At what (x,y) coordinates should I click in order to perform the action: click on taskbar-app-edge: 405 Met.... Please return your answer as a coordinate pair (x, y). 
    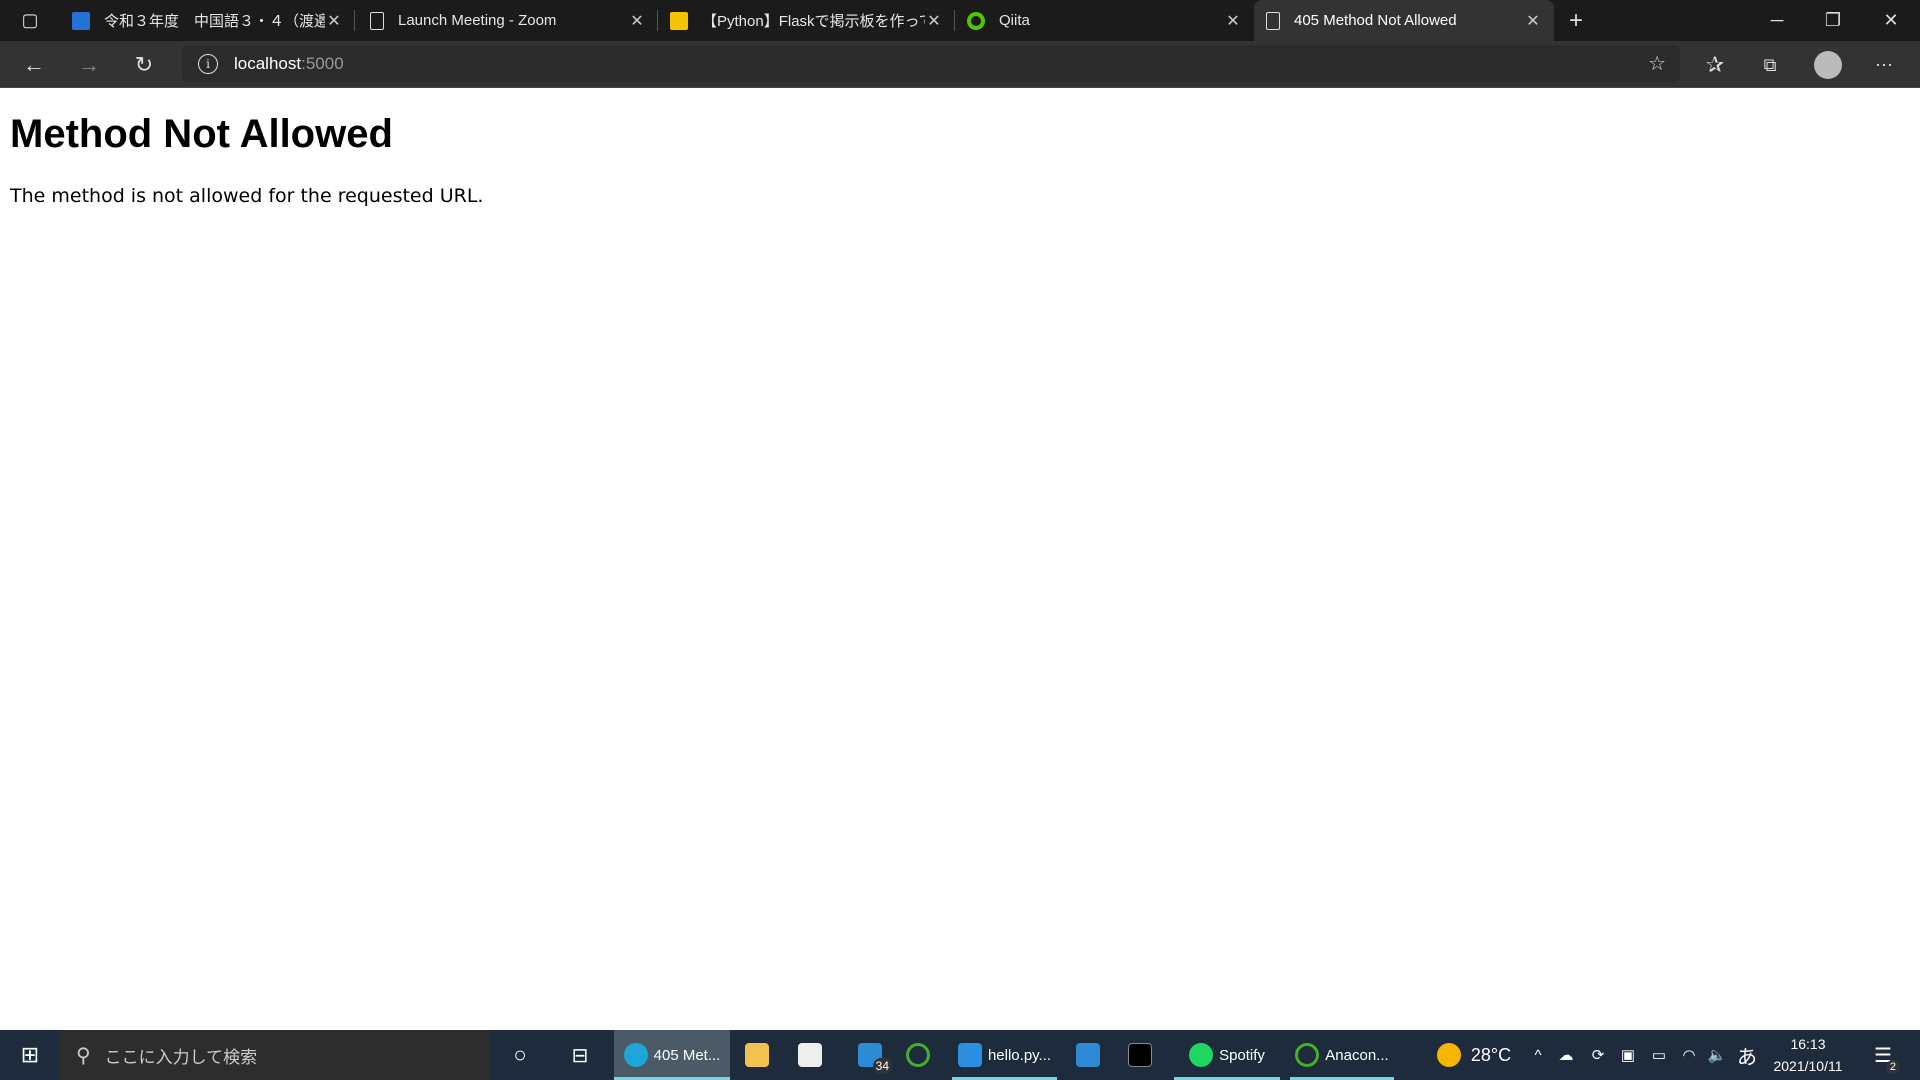
    Looking at the image, I should click on (672, 1055).